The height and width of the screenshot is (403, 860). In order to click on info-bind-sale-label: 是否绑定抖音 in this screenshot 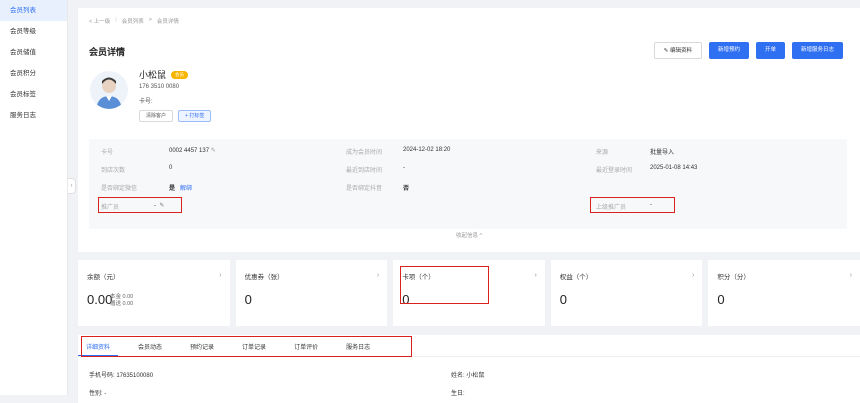, I will do `click(364, 189)`.